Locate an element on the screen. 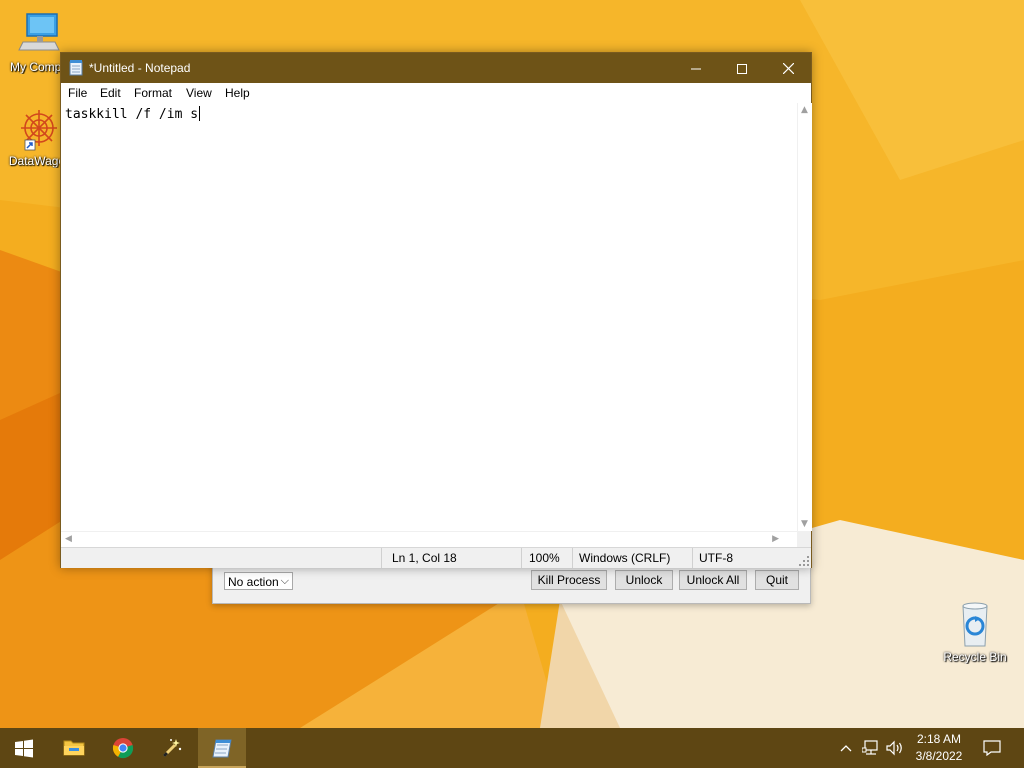 Image resolution: width=1024 pixels, height=768 pixels. action-center-button is located at coordinates (993, 748).